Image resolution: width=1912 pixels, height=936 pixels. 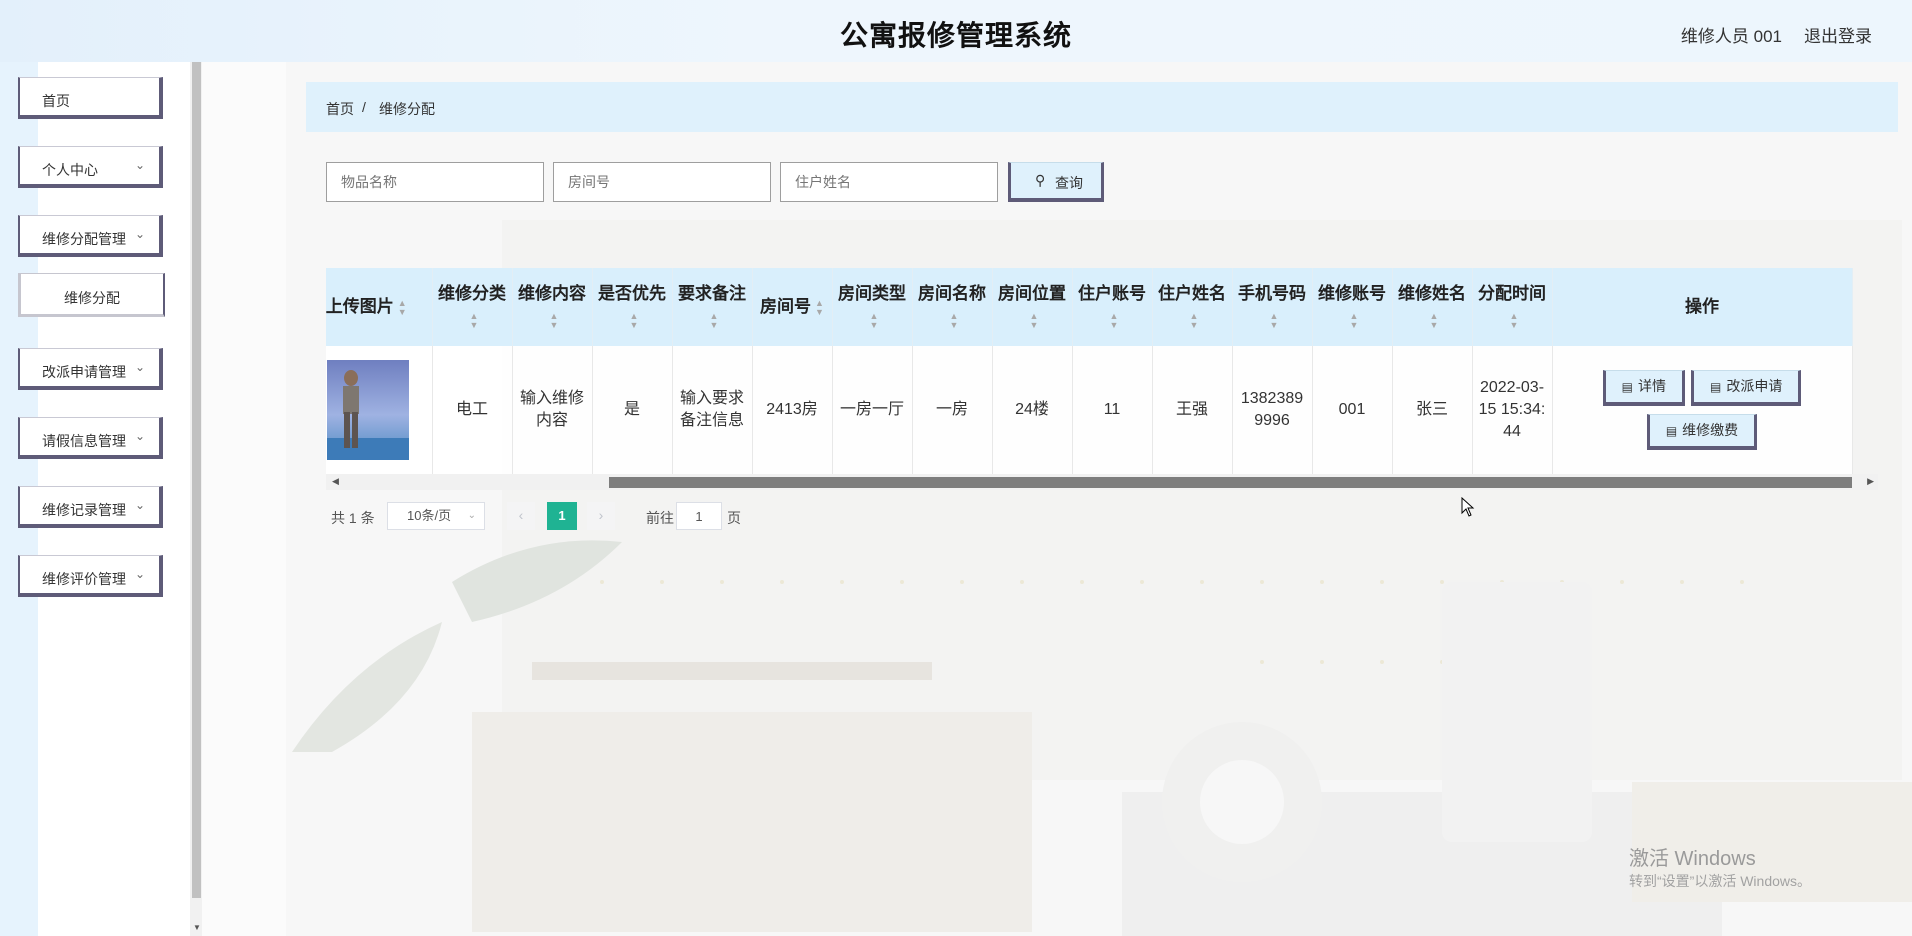 I want to click on chevron-left-icon: ‹, so click(x=521, y=515).